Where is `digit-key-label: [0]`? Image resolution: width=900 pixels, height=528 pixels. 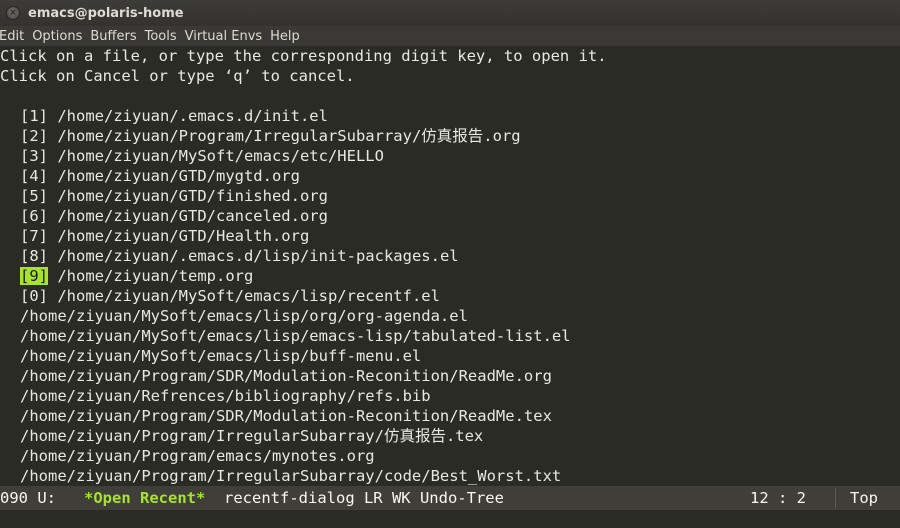 digit-key-label: [0] is located at coordinates (34, 296).